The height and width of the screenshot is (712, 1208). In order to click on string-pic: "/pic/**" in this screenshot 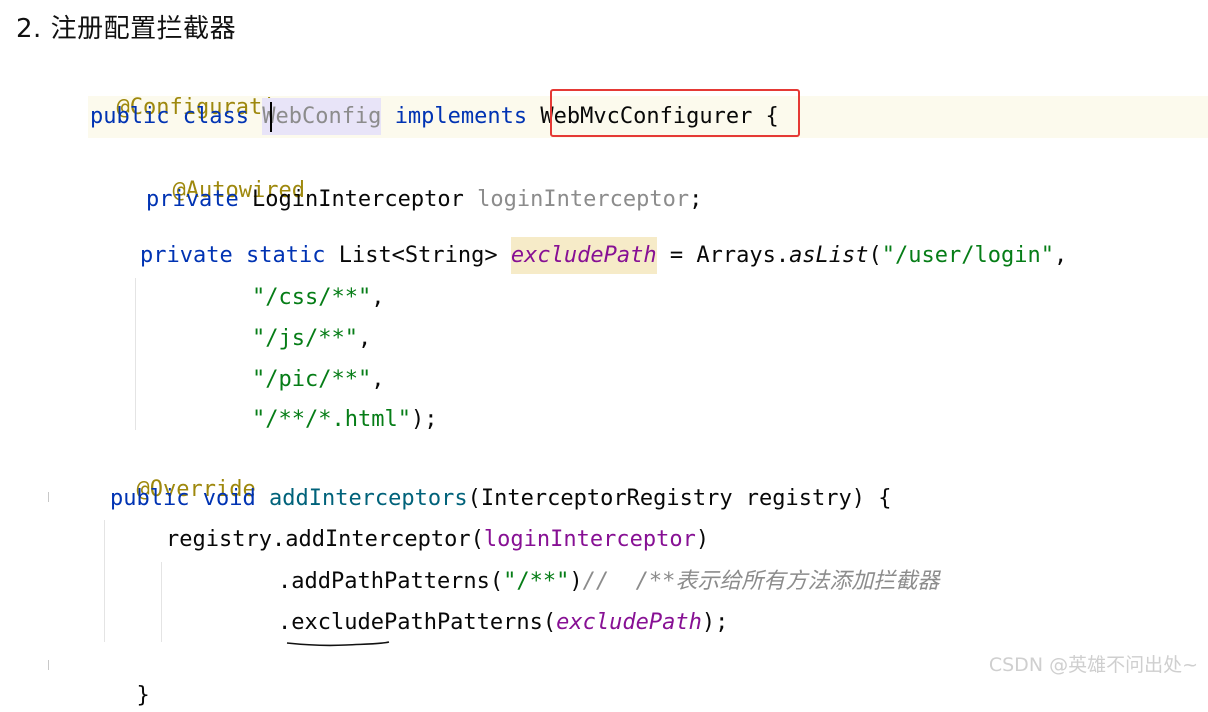, I will do `click(312, 379)`.